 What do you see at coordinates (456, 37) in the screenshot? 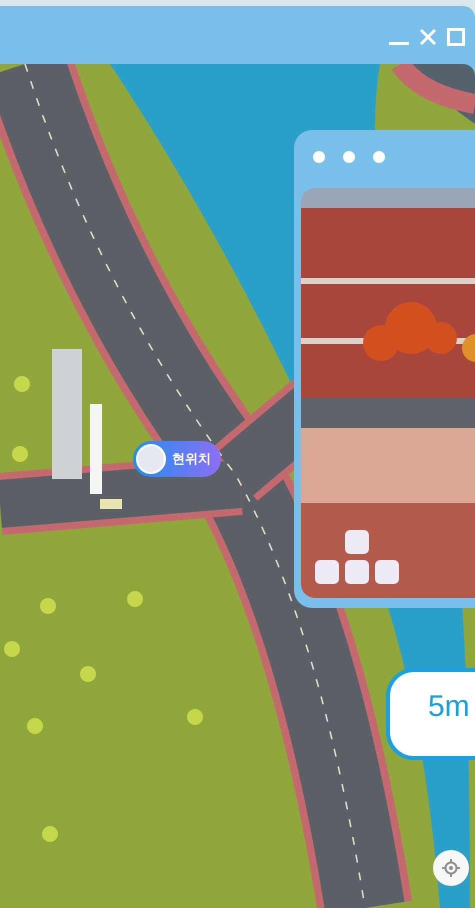
I see `maximize-icon` at bounding box center [456, 37].